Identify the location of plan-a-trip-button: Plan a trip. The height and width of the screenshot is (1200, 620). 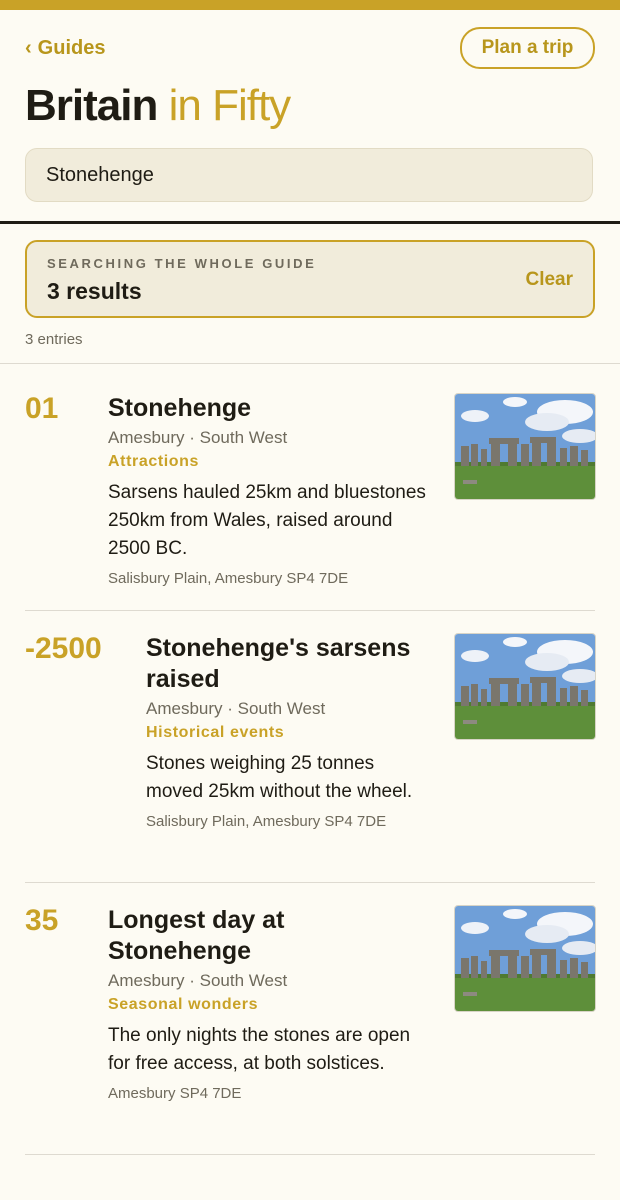
(527, 48).